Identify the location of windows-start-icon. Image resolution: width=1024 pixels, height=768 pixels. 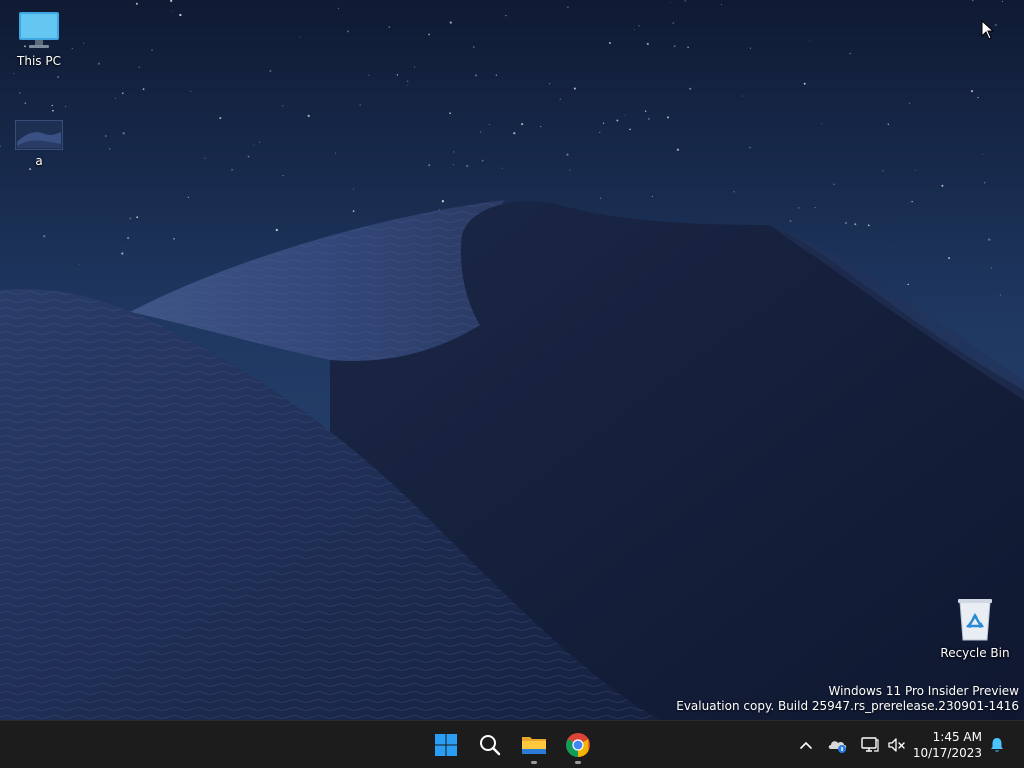
(446, 745).